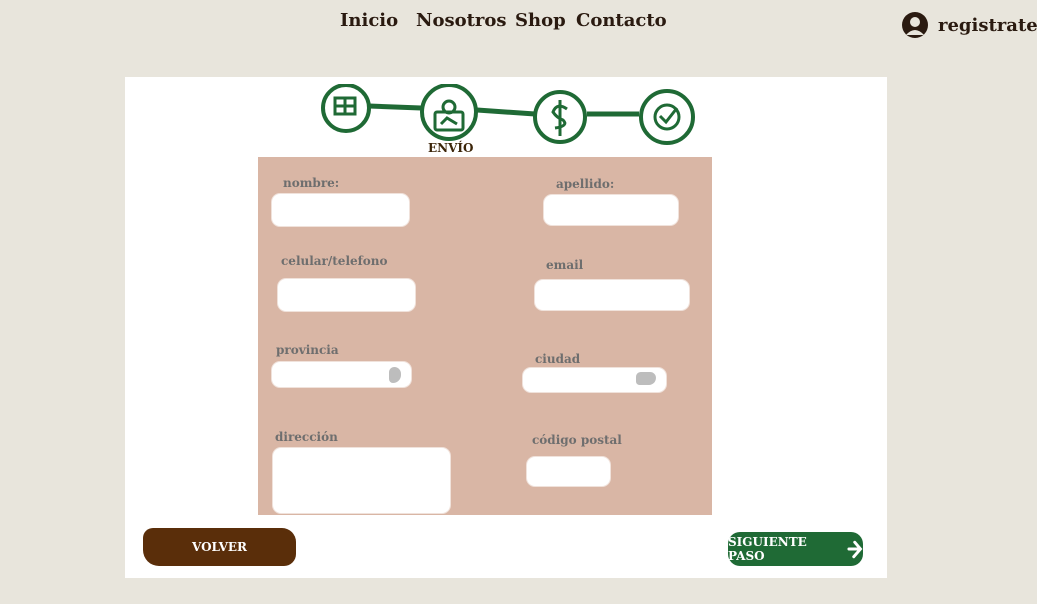 This screenshot has height=604, width=1037. What do you see at coordinates (987, 25) in the screenshot?
I see `register-label: registrate` at bounding box center [987, 25].